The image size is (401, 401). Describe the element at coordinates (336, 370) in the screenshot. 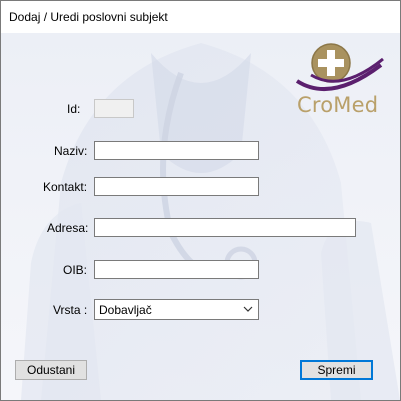

I see `save-button: Spremi` at that location.